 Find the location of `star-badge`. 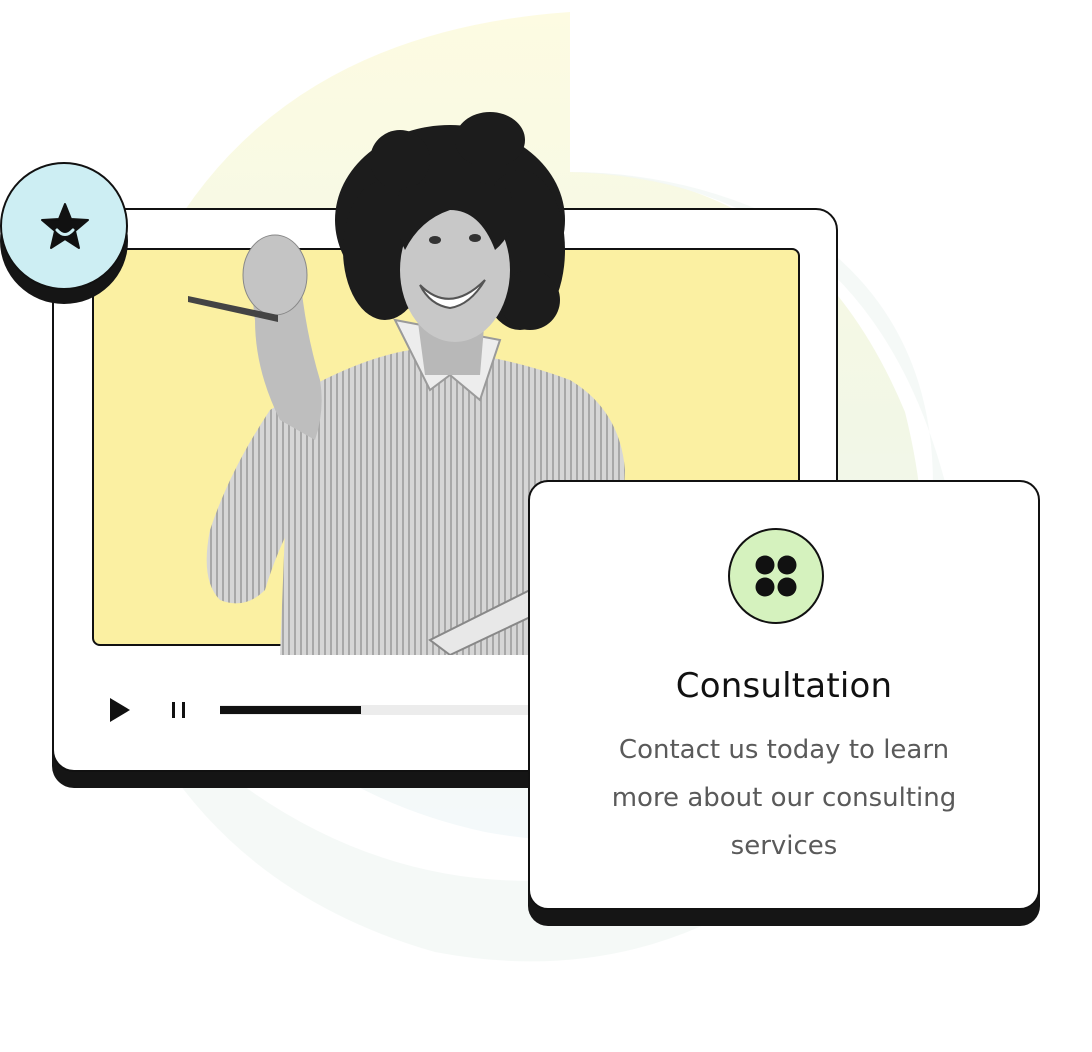

star-badge is located at coordinates (64, 226).